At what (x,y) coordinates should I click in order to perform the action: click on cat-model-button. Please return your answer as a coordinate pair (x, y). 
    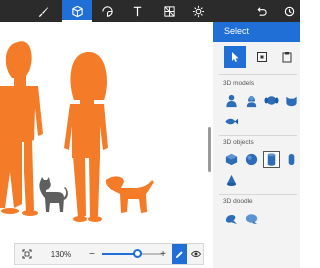
    Looking at the image, I should click on (291, 100).